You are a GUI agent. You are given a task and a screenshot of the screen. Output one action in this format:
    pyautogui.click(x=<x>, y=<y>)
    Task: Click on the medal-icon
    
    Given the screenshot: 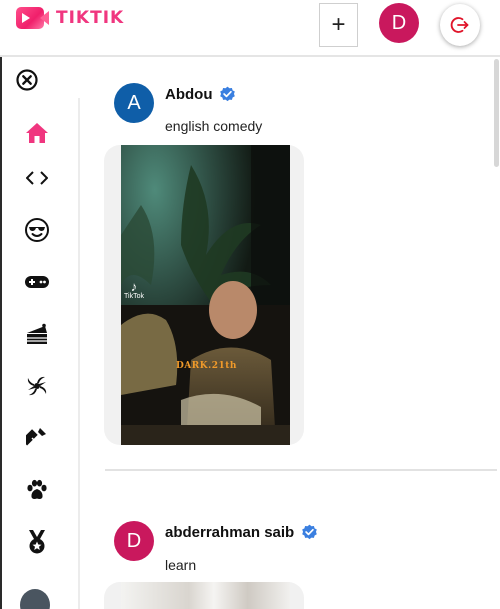 What is the action you would take?
    pyautogui.click(x=37, y=542)
    